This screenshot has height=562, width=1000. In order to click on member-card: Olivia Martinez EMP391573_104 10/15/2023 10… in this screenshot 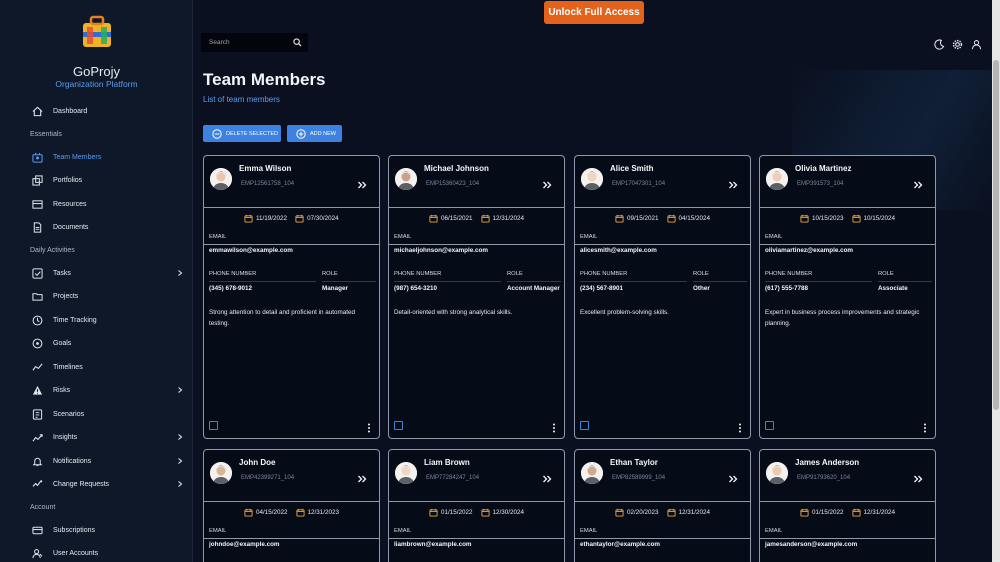, I will do `click(847, 297)`.